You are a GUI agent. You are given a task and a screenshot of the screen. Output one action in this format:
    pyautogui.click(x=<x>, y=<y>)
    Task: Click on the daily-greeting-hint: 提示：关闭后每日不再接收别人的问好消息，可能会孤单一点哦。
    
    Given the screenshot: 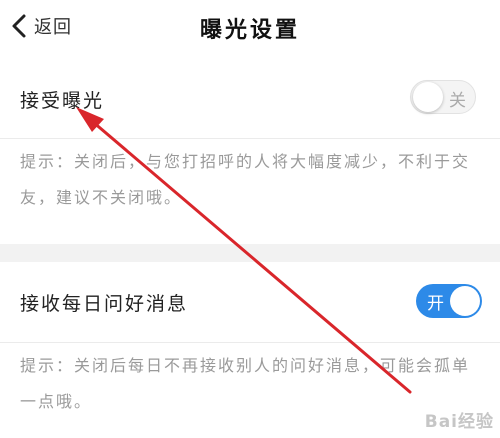 What is the action you would take?
    pyautogui.click(x=245, y=383)
    